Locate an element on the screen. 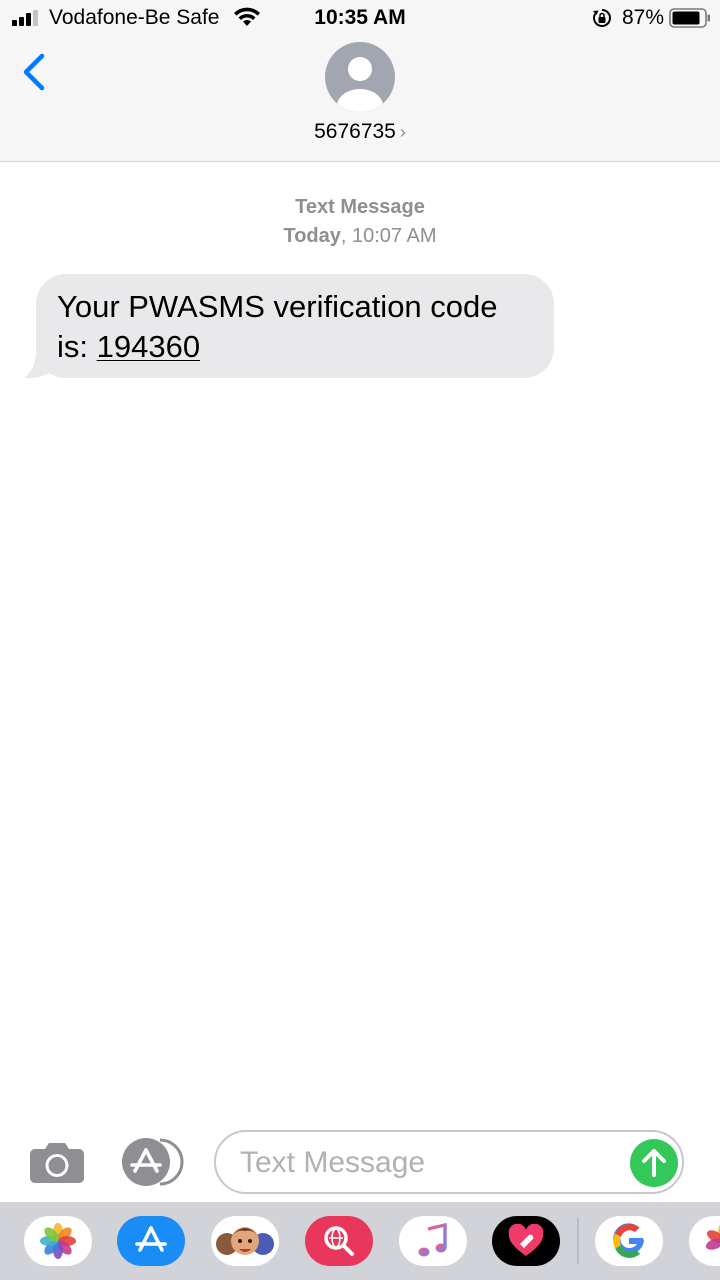 This screenshot has height=1280, width=720. battery-percentage: 87% is located at coordinates (643, 17).